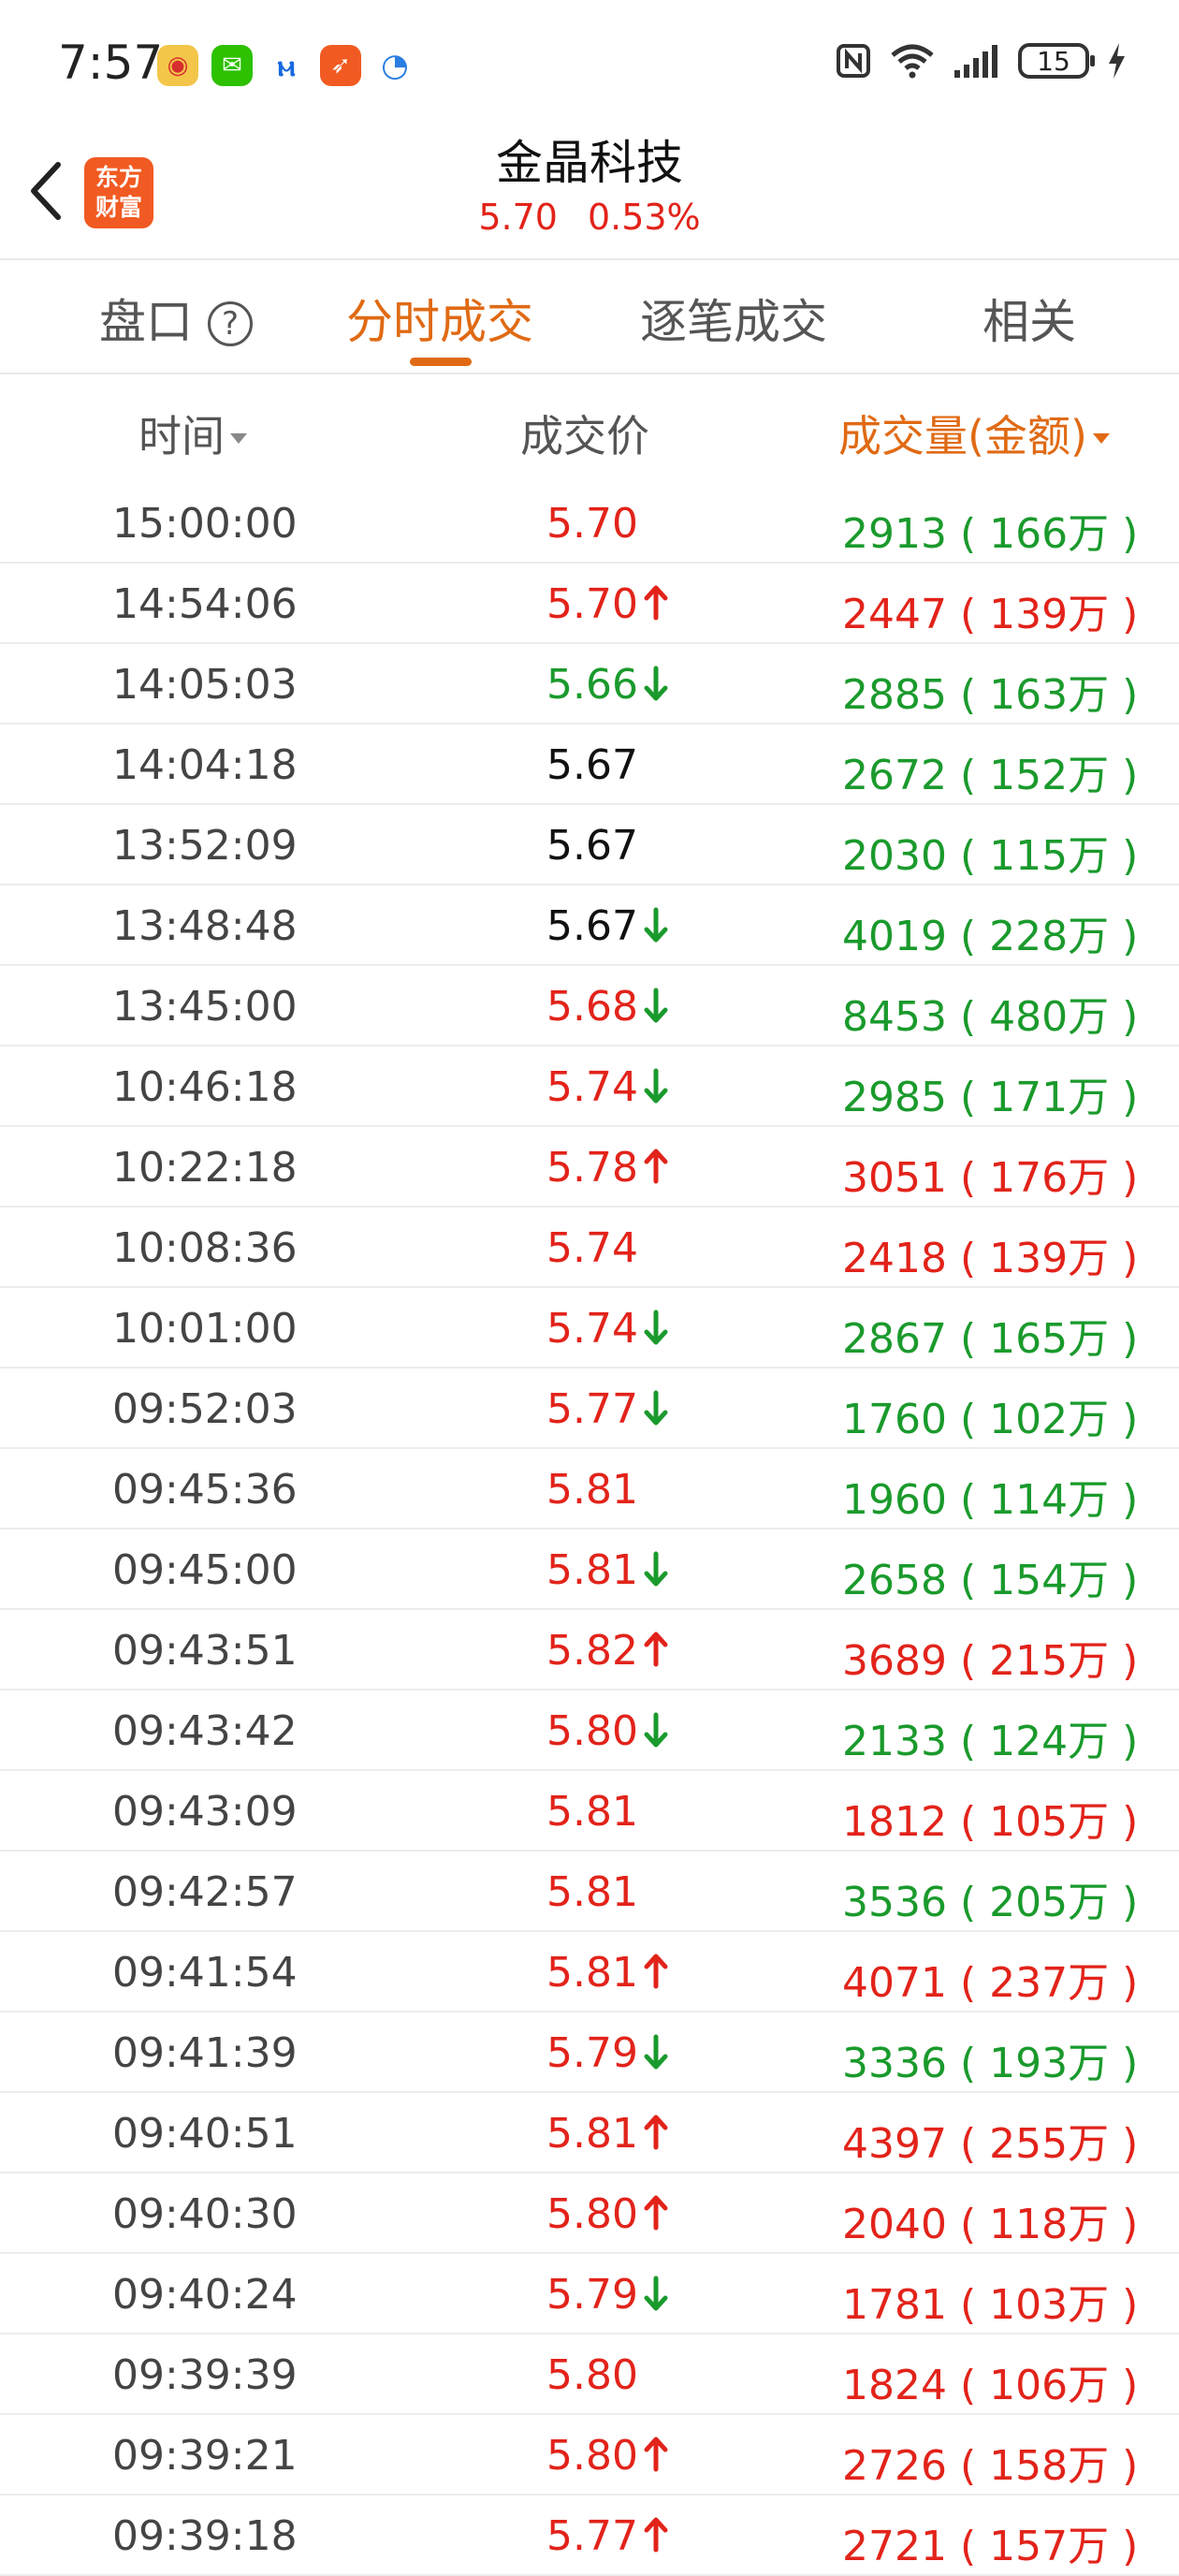 Image resolution: width=1179 pixels, height=2576 pixels. I want to click on table-row: 13:45:00 5.68 8453 ( 480万 ), so click(589, 1006).